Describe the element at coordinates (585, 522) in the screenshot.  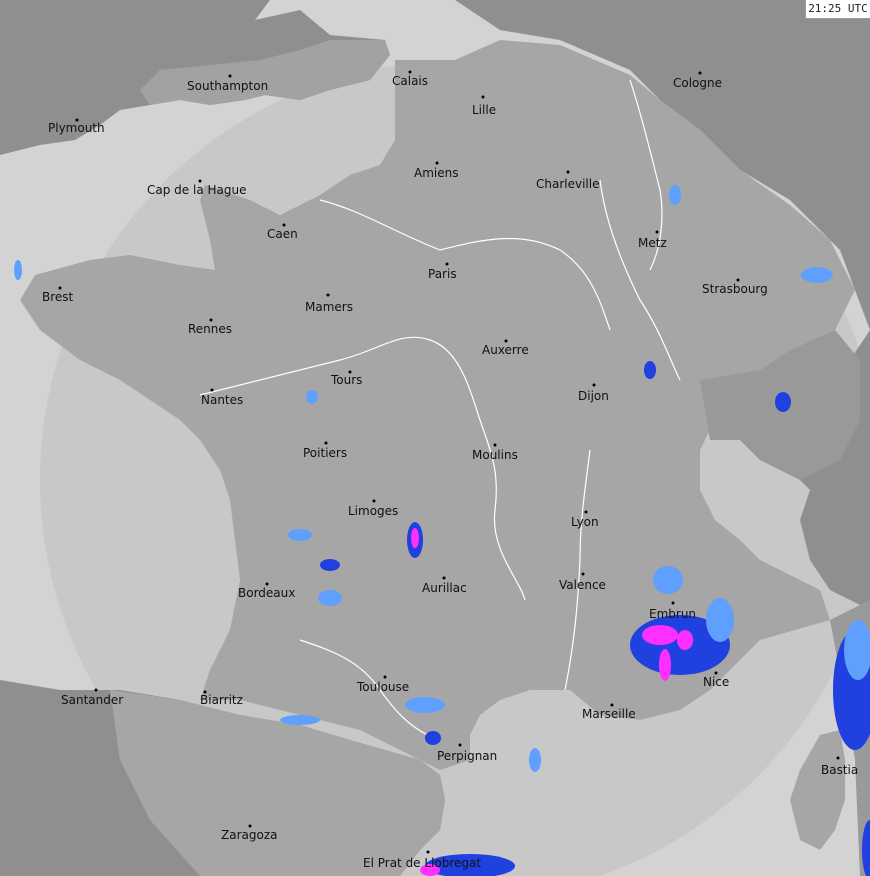
I see `city-label-lyon: Lyon` at that location.